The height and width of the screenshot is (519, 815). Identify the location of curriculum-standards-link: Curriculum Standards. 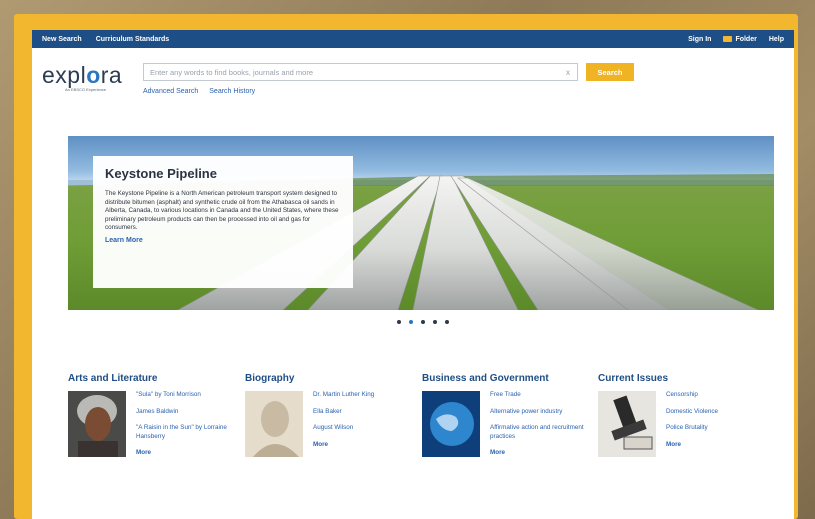
(133, 39).